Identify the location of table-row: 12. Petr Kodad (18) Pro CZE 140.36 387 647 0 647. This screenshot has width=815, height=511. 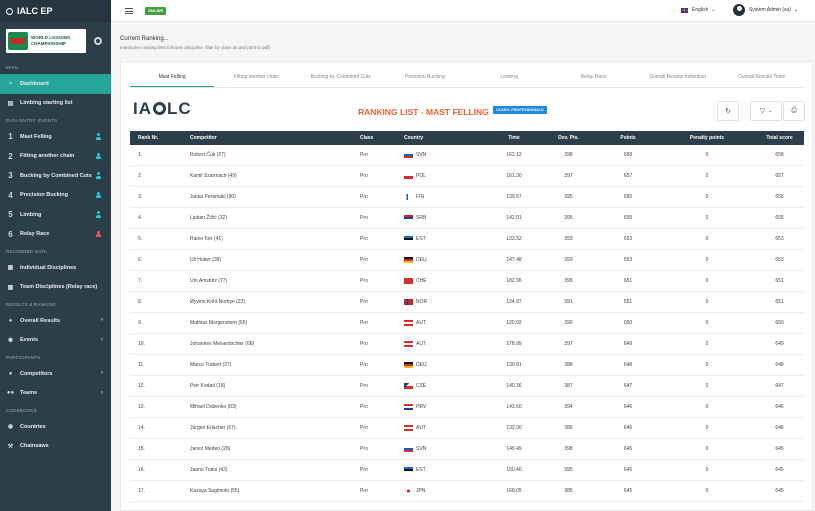
(467, 386).